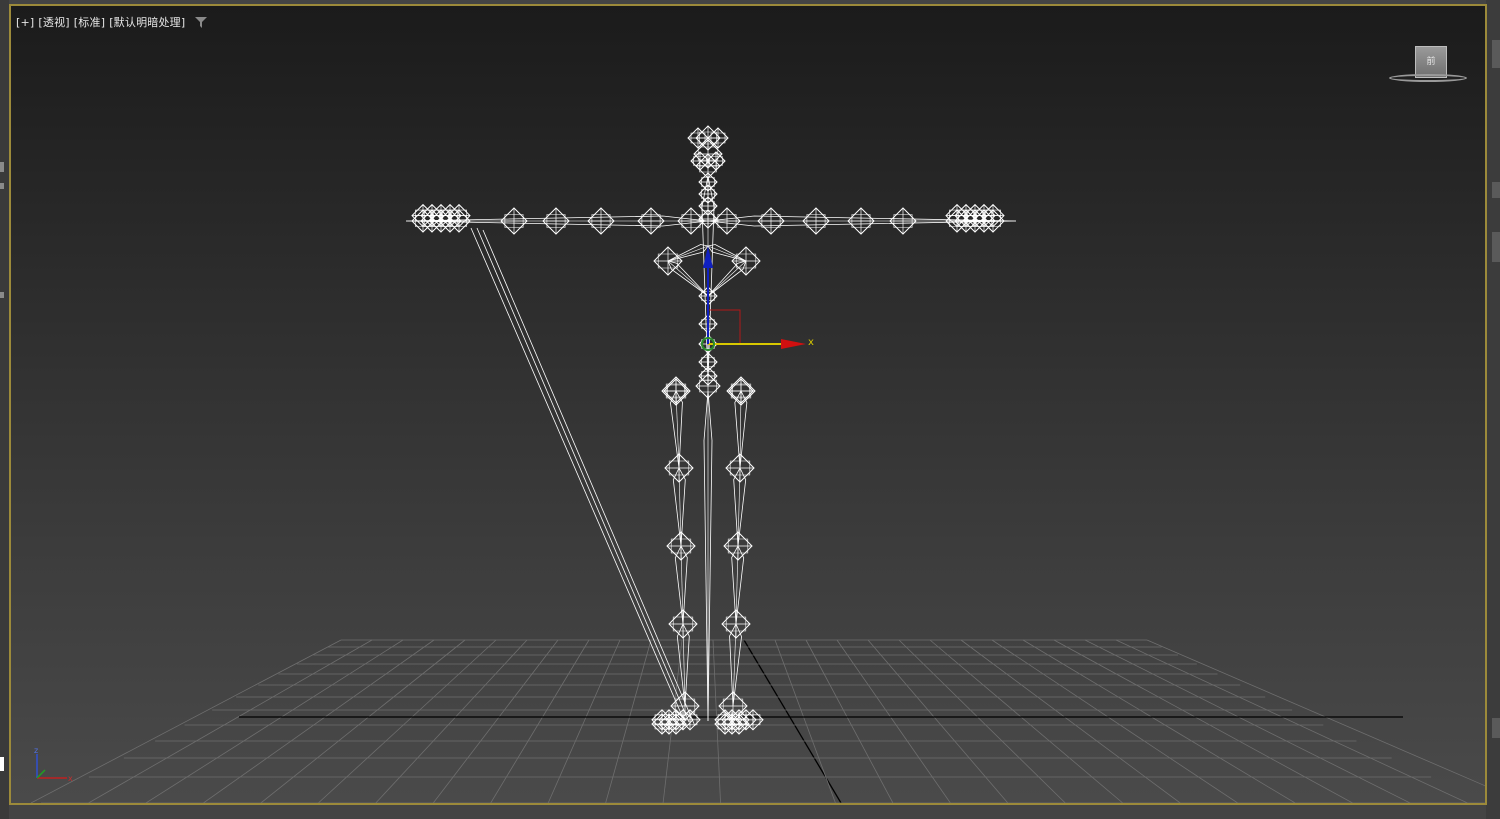 The height and width of the screenshot is (819, 1500). Describe the element at coordinates (53, 764) in the screenshot. I see `world-axis-tripod-icon: z x` at that location.